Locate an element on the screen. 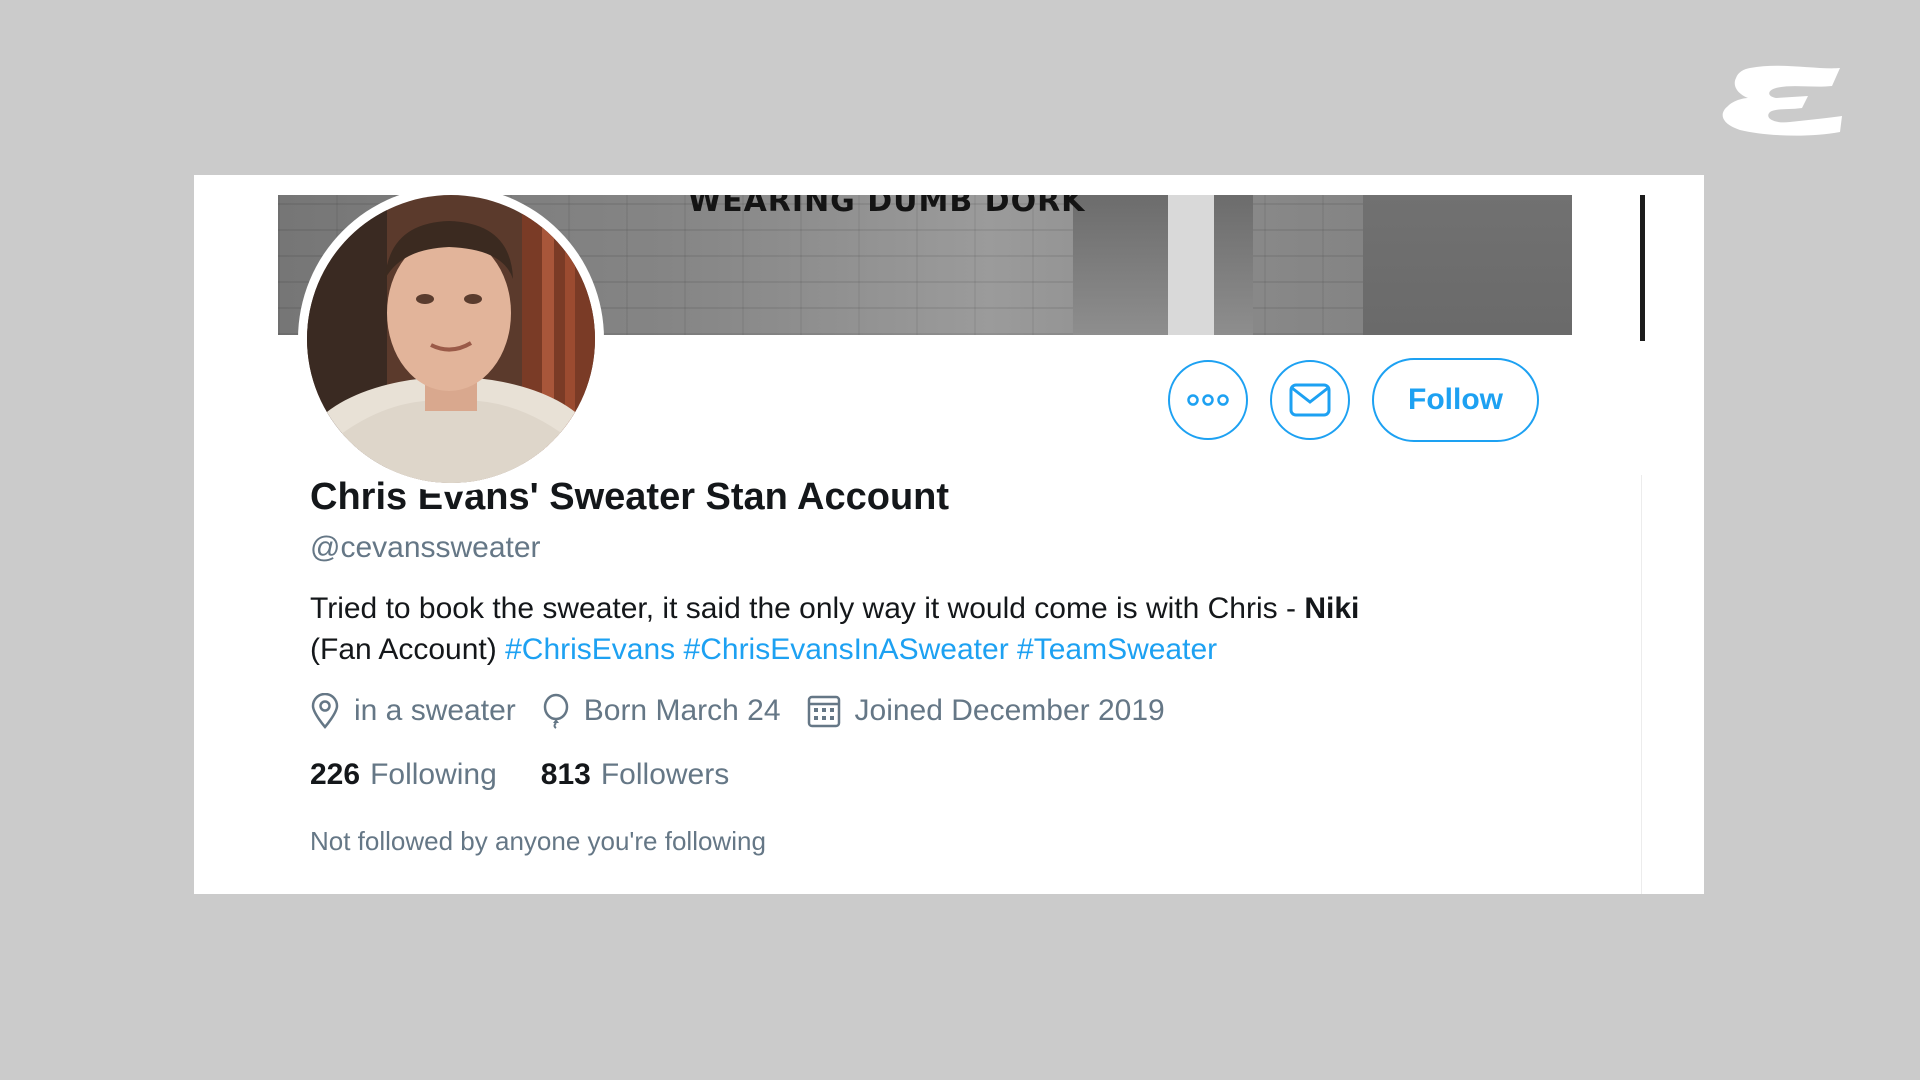 Image resolution: width=1920 pixels, height=1080 pixels. envelope-icon is located at coordinates (1310, 400).